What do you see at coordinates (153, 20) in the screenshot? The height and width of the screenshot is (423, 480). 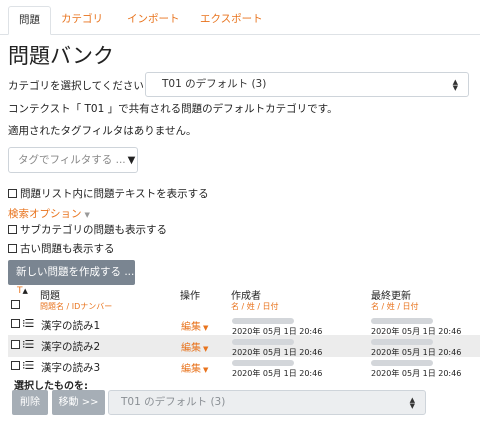 I see `tab-import: インポート` at bounding box center [153, 20].